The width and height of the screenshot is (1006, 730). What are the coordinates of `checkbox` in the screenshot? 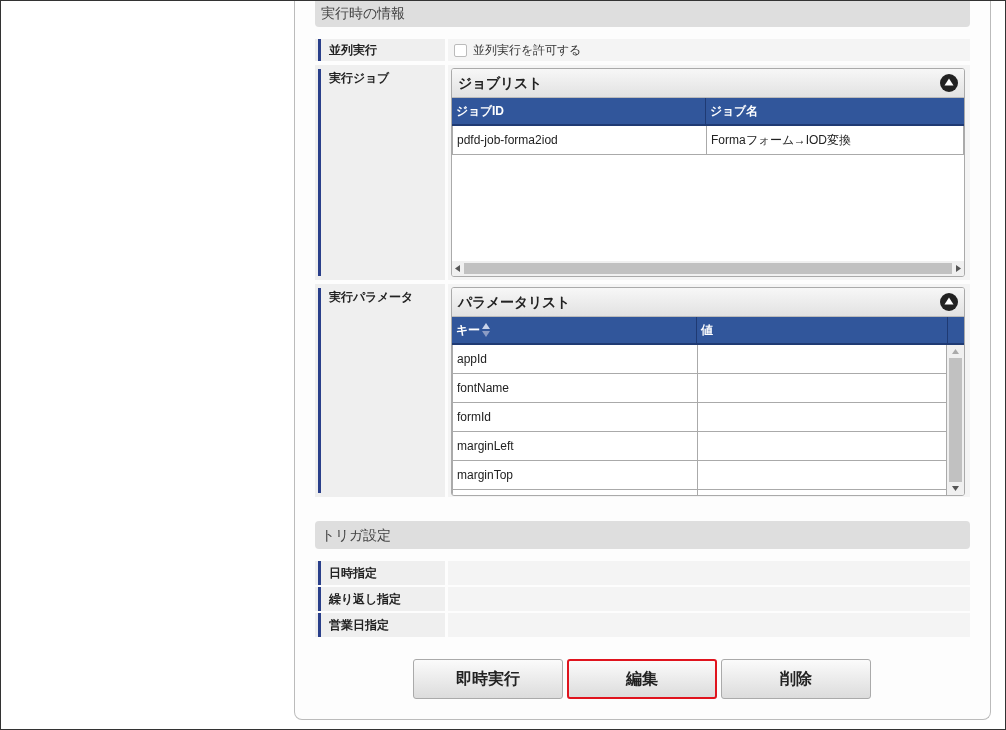 It's located at (460, 50).